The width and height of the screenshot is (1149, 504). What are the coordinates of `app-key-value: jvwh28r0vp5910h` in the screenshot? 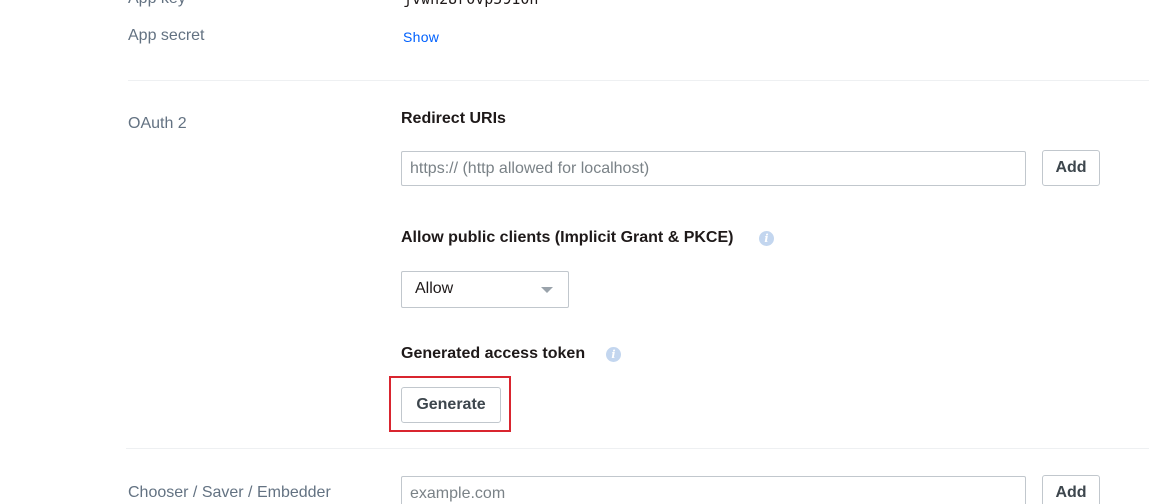 It's located at (470, 4).